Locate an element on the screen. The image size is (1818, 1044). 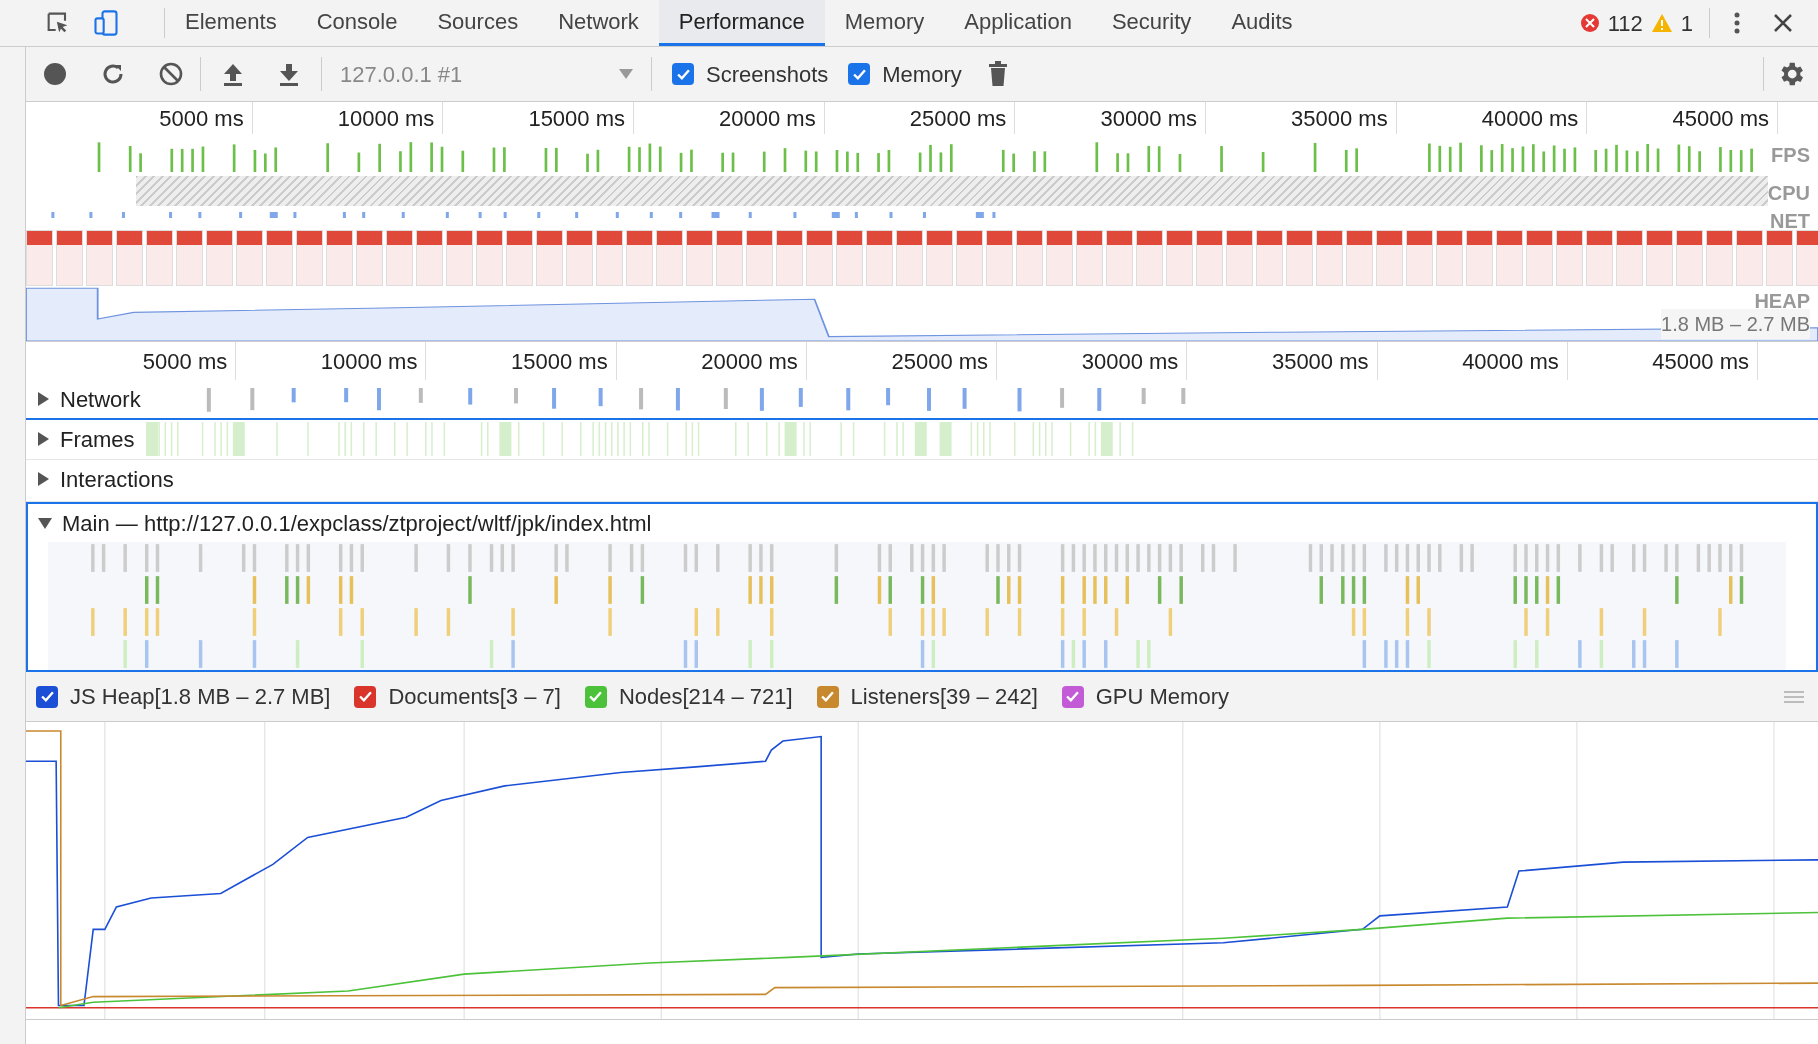
counter-label: GPU Memory is located at coordinates (1162, 696).